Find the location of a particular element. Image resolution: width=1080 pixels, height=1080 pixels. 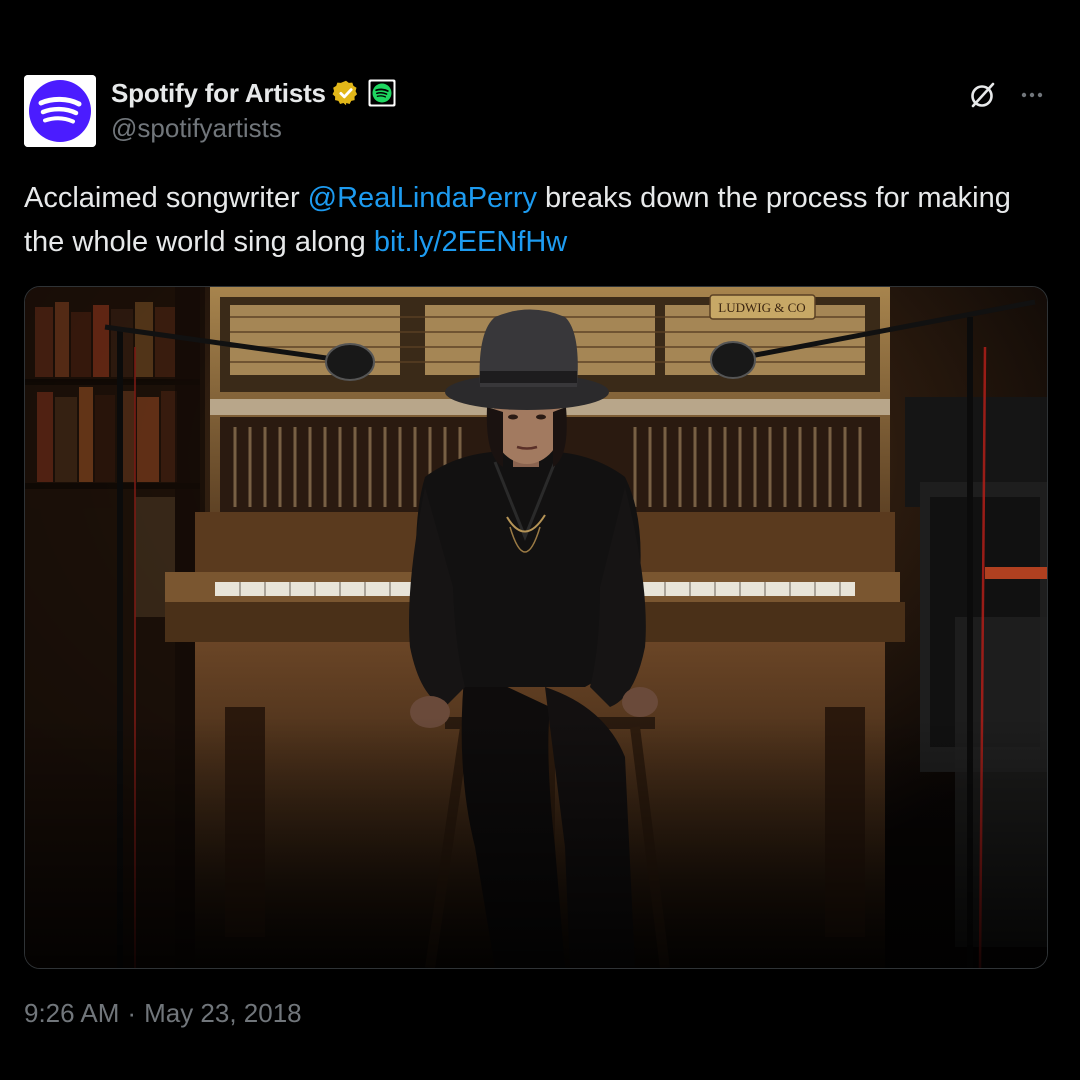

timestamp-time: 9:26 AM is located at coordinates (72, 1013).